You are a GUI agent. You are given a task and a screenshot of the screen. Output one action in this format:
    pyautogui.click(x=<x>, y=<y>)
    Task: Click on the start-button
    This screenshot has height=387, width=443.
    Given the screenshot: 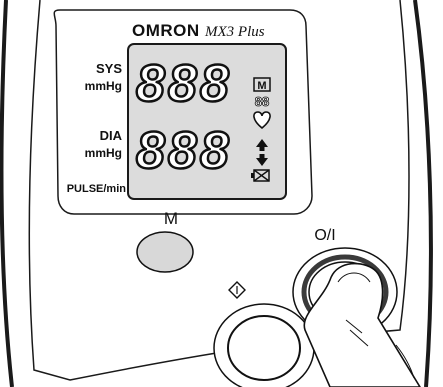 What is the action you would take?
    pyautogui.click(x=264, y=345)
    